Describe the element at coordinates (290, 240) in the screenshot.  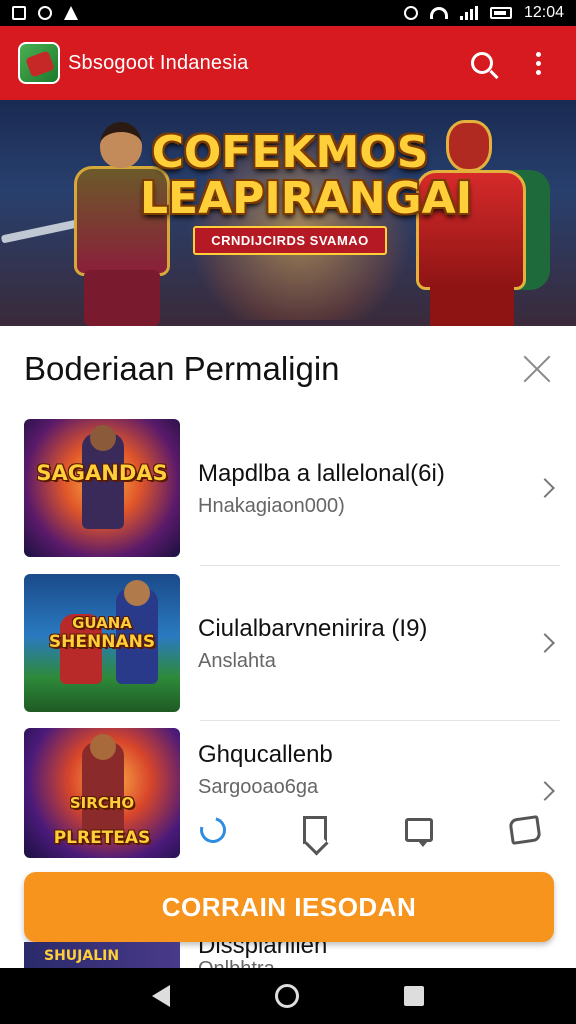
I see `banner-ribbon: CRNDIJCIRDS SVAMAO` at that location.